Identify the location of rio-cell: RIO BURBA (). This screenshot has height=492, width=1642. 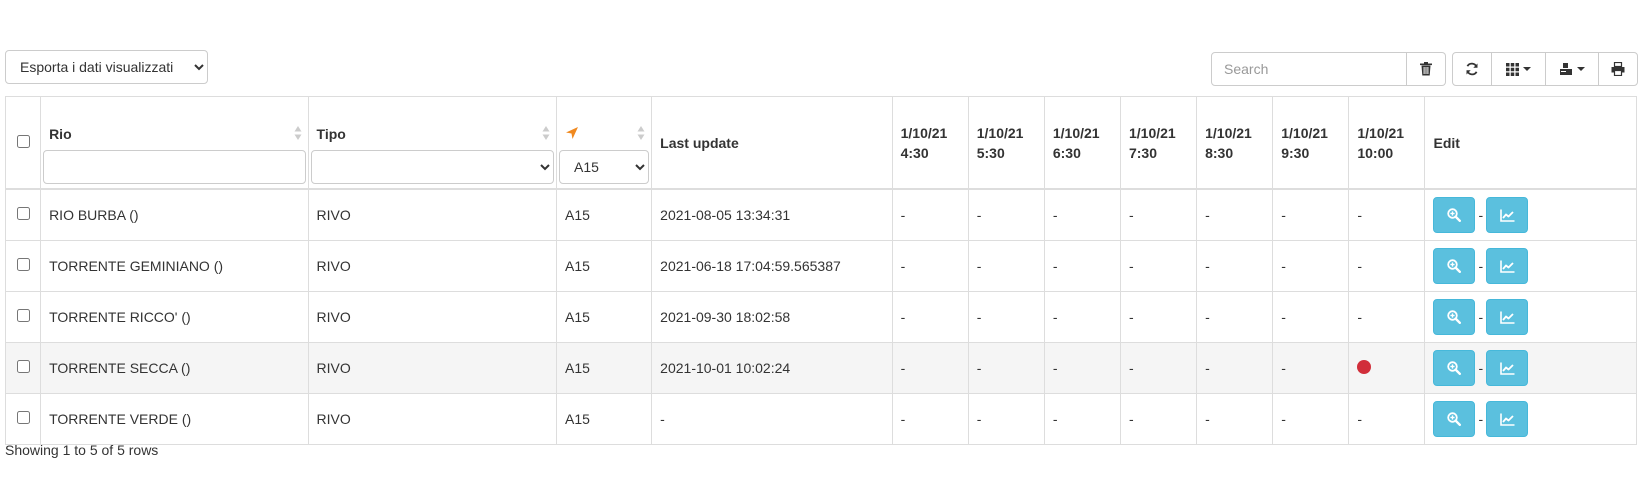
(174, 214).